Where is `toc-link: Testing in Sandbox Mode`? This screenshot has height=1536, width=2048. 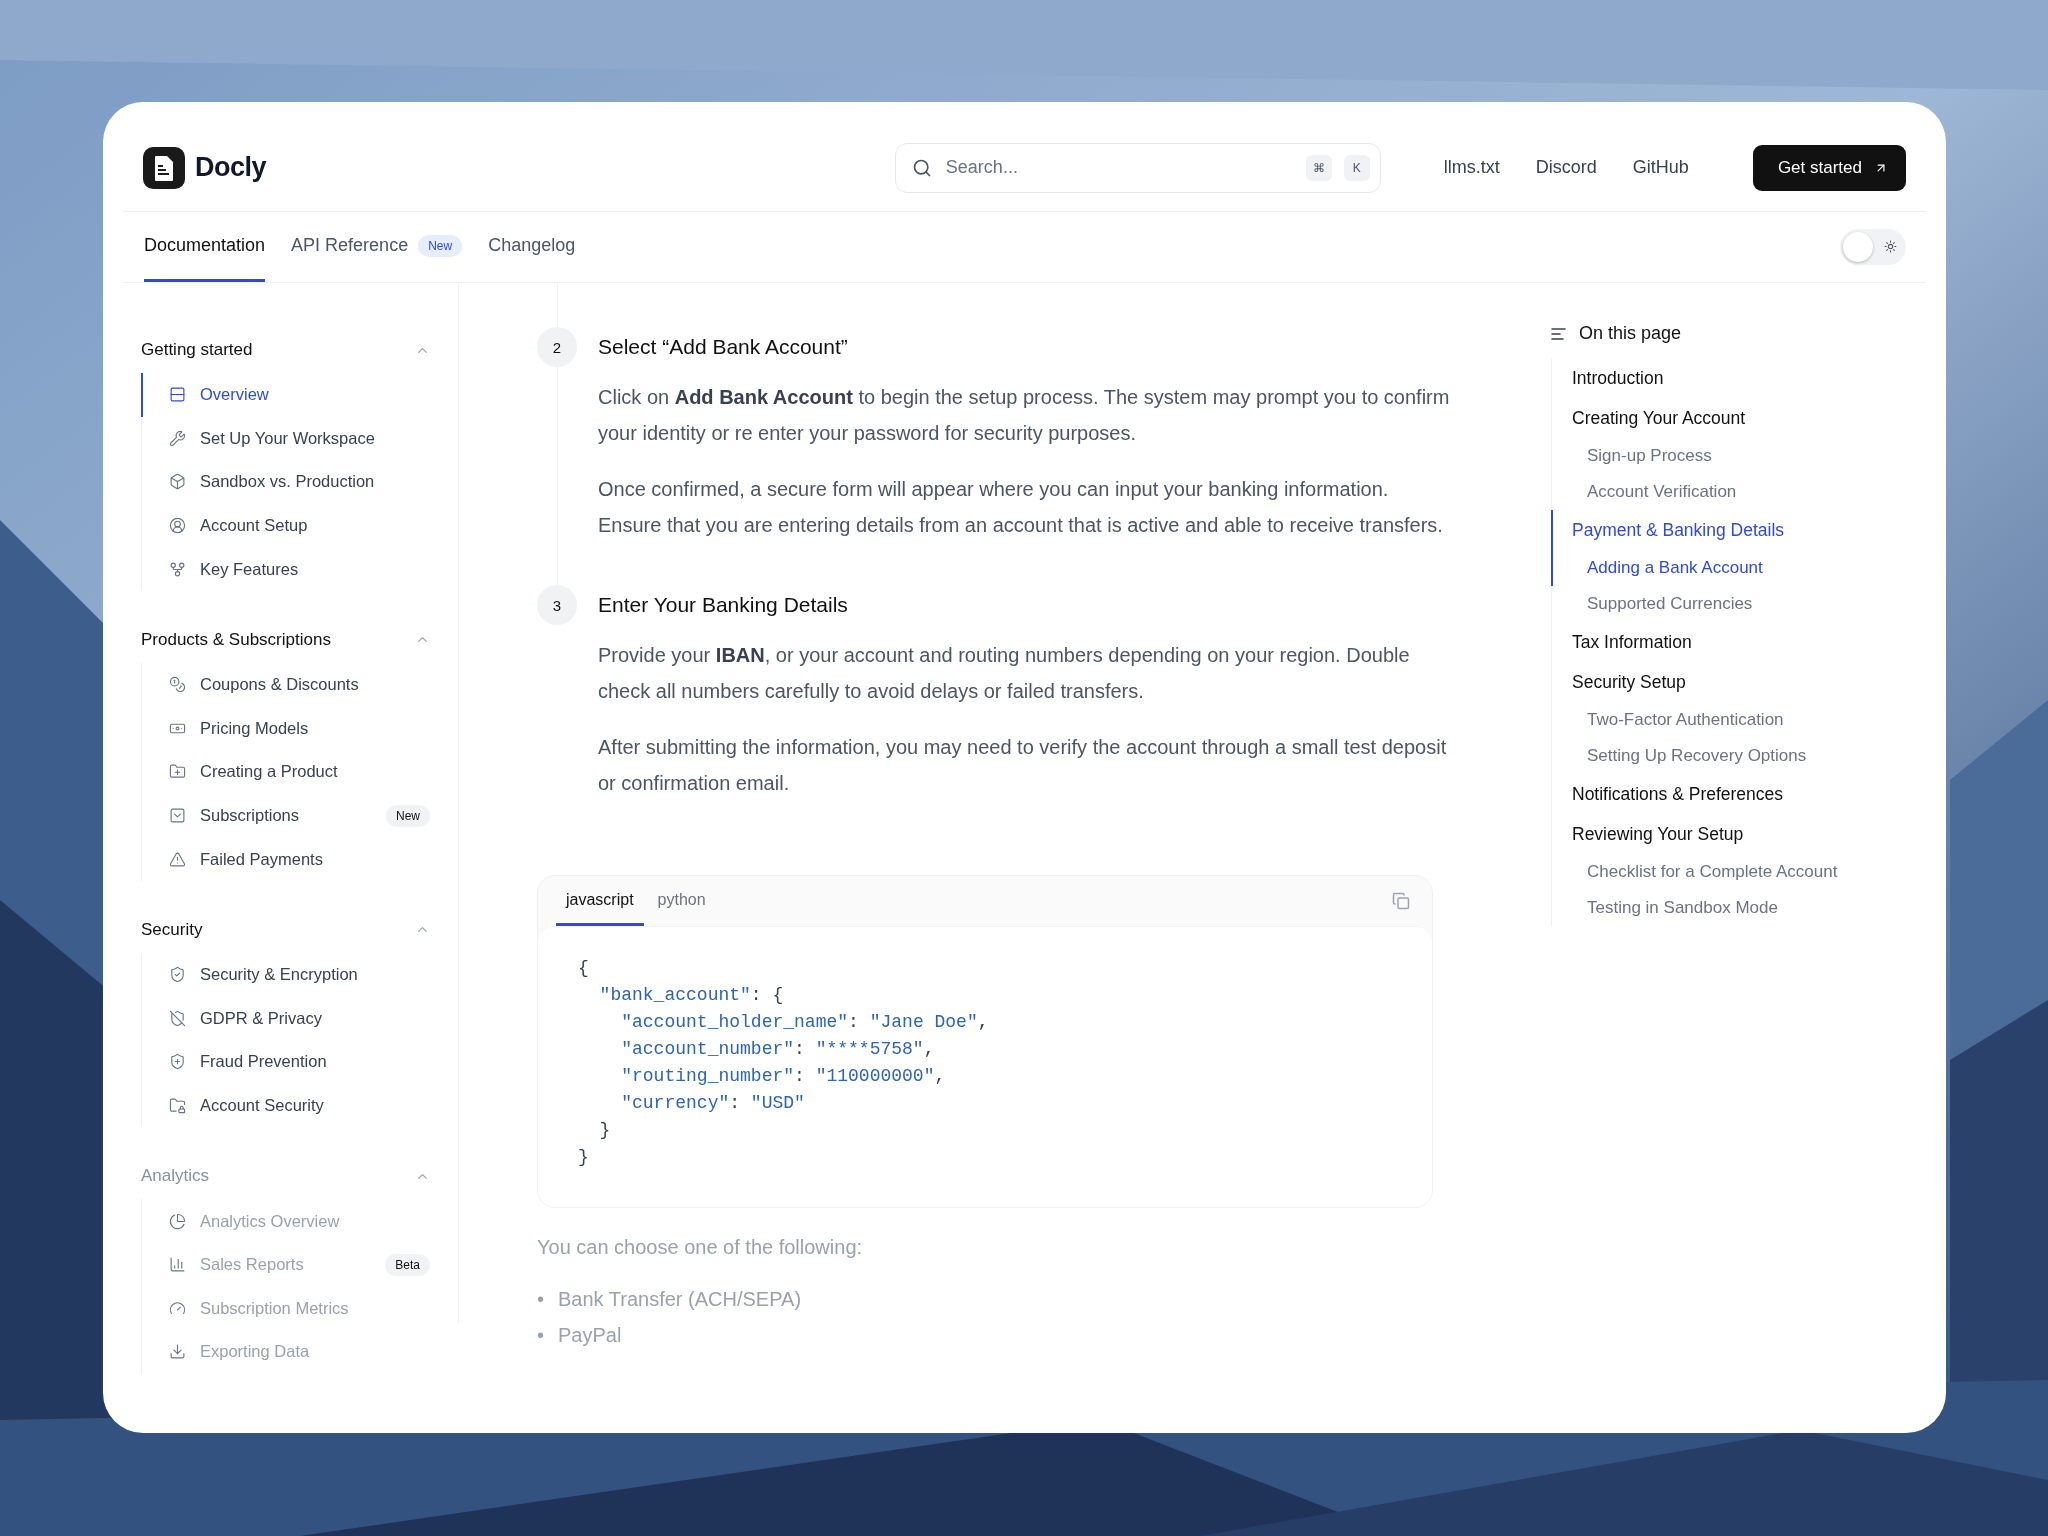 toc-link: Testing in Sandbox Mode is located at coordinates (1738, 908).